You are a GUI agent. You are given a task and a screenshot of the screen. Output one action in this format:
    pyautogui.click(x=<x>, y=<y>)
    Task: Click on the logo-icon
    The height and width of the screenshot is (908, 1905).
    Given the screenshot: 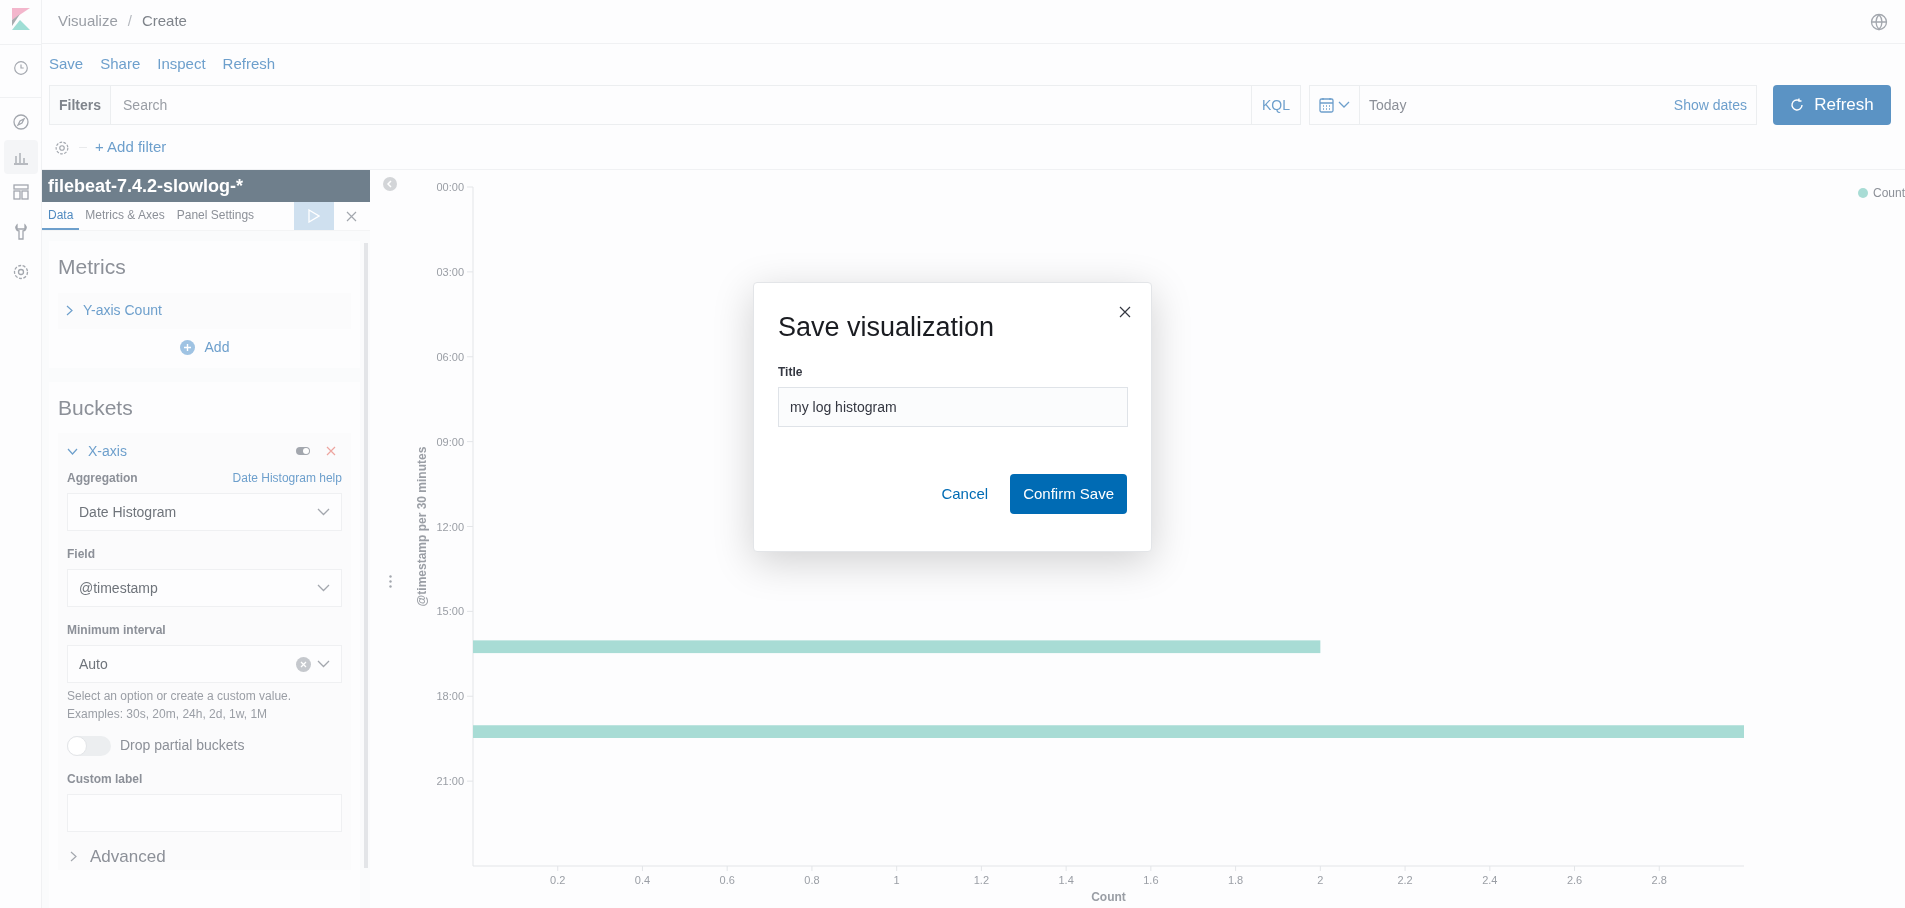 What is the action you would take?
    pyautogui.click(x=20, y=19)
    